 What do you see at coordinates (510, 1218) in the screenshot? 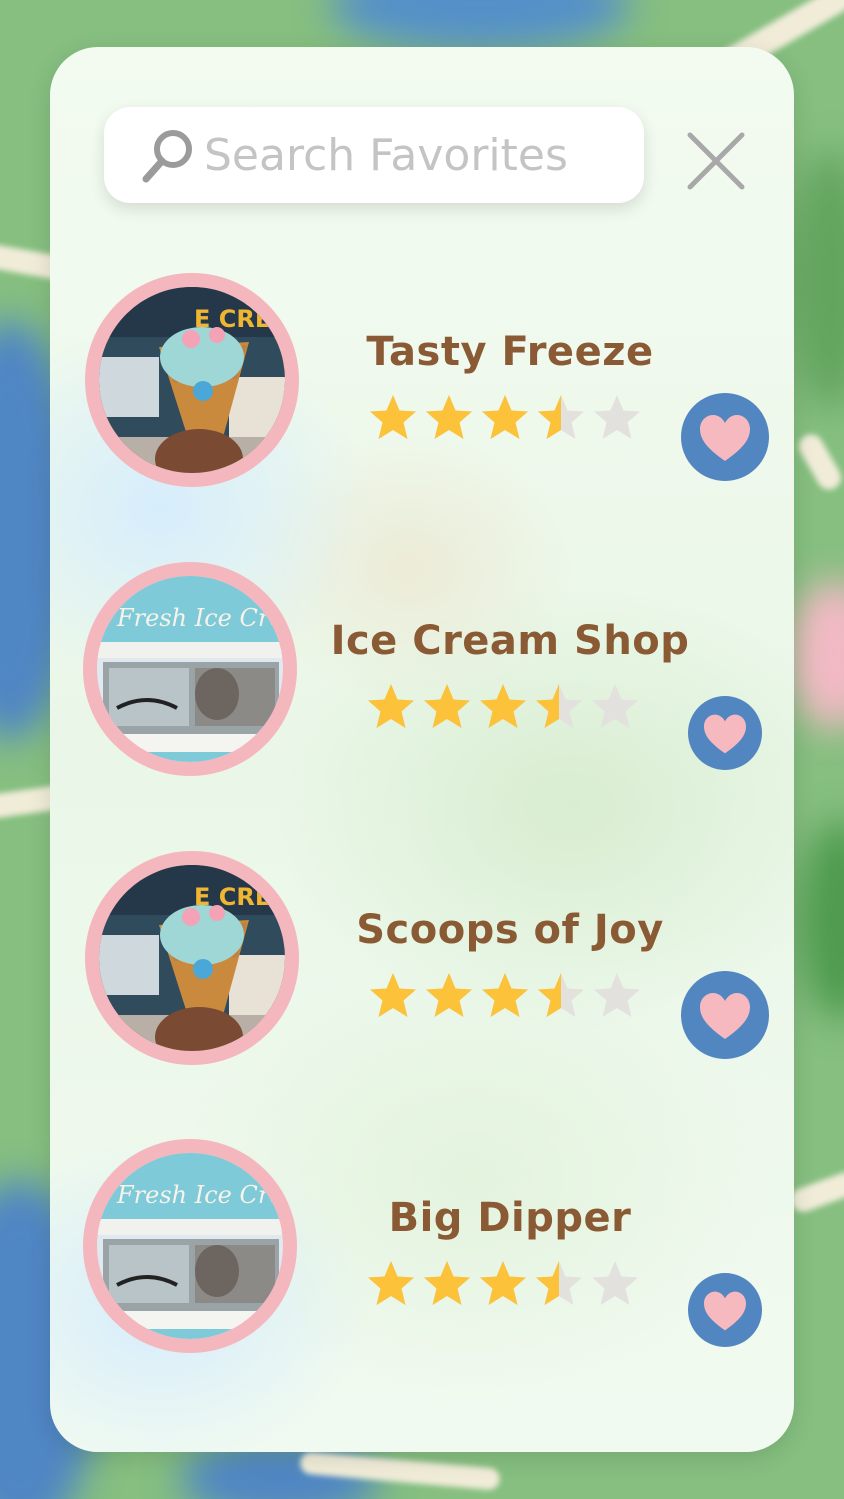
I see `shop-name: Big Dipper` at bounding box center [510, 1218].